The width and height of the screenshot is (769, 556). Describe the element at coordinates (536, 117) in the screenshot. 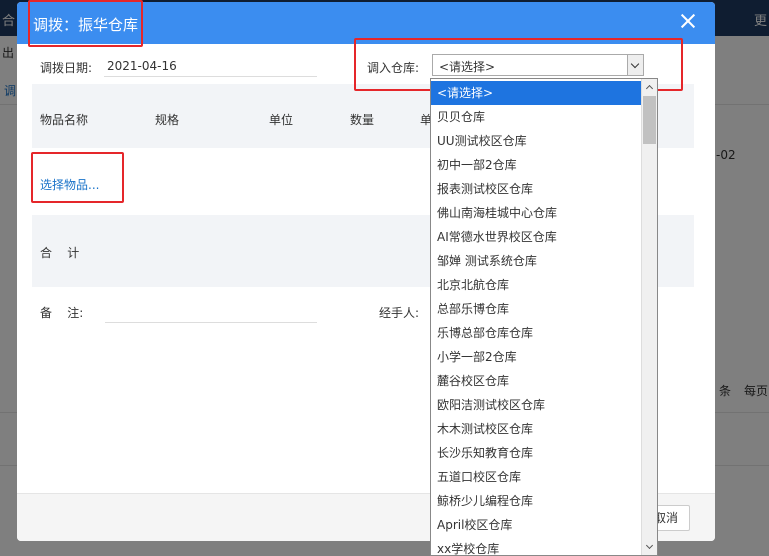

I see `warehouse-option: 贝贝仓库` at that location.